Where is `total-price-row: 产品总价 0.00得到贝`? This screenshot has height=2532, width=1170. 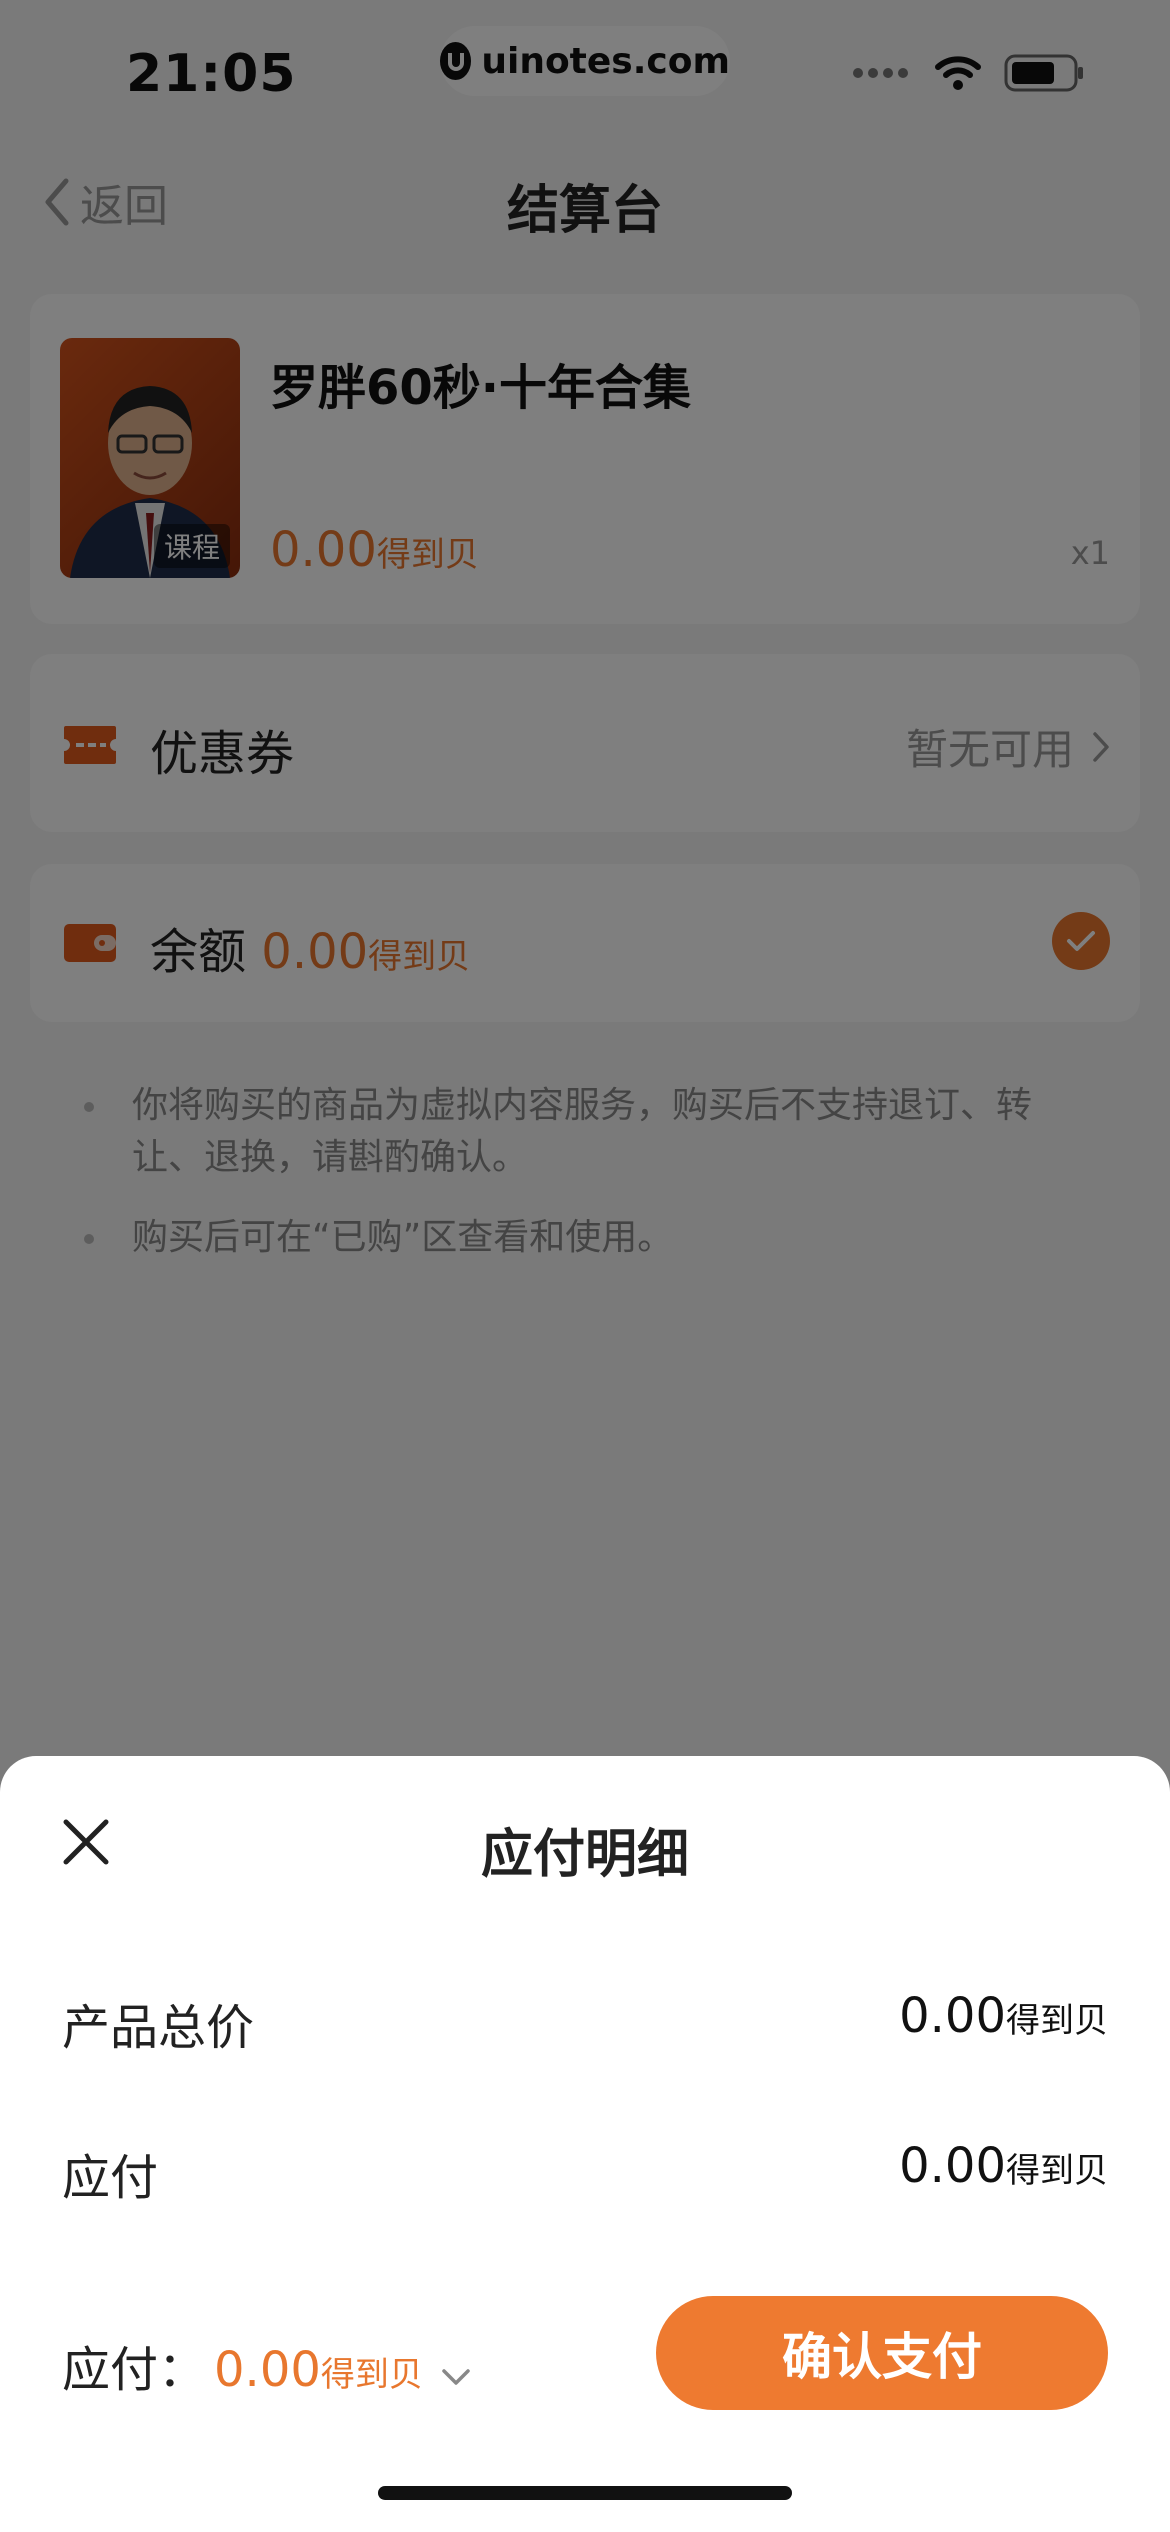 total-price-row: 产品总价 0.00得到贝 is located at coordinates (585, 2018).